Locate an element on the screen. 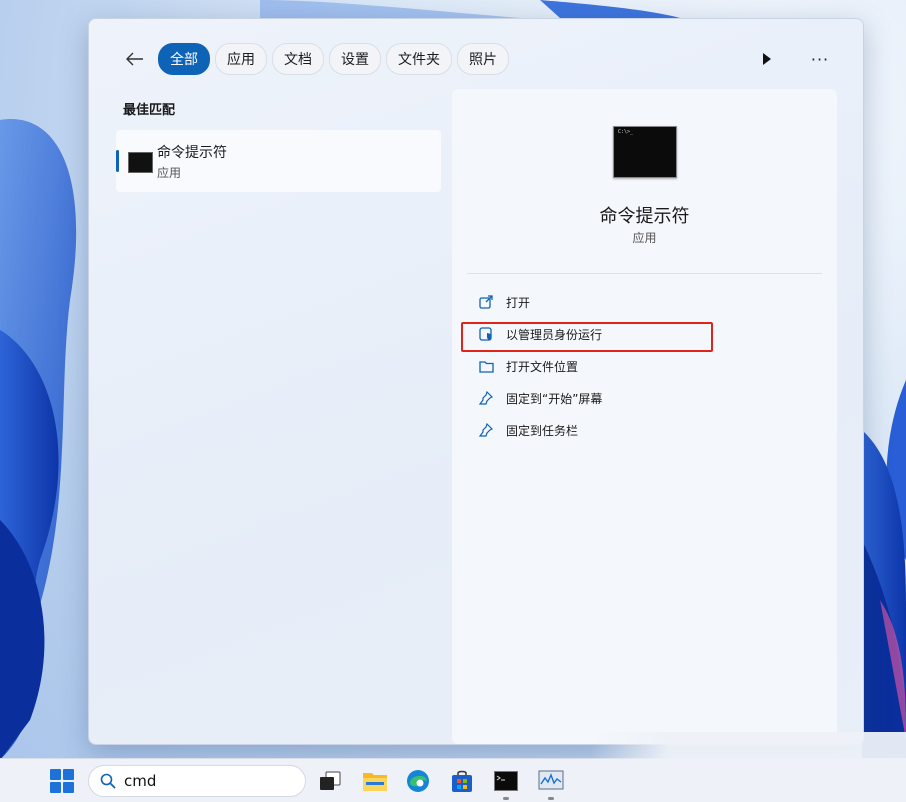  action-run-as-admin: 以管理员身份运行 is located at coordinates (539, 334).